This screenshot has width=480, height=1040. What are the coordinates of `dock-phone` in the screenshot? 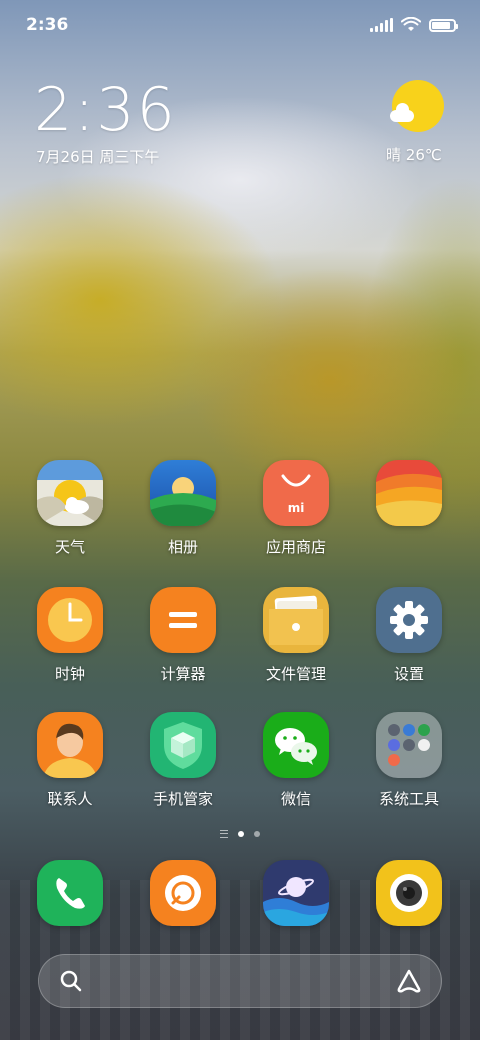 It's located at (70, 893).